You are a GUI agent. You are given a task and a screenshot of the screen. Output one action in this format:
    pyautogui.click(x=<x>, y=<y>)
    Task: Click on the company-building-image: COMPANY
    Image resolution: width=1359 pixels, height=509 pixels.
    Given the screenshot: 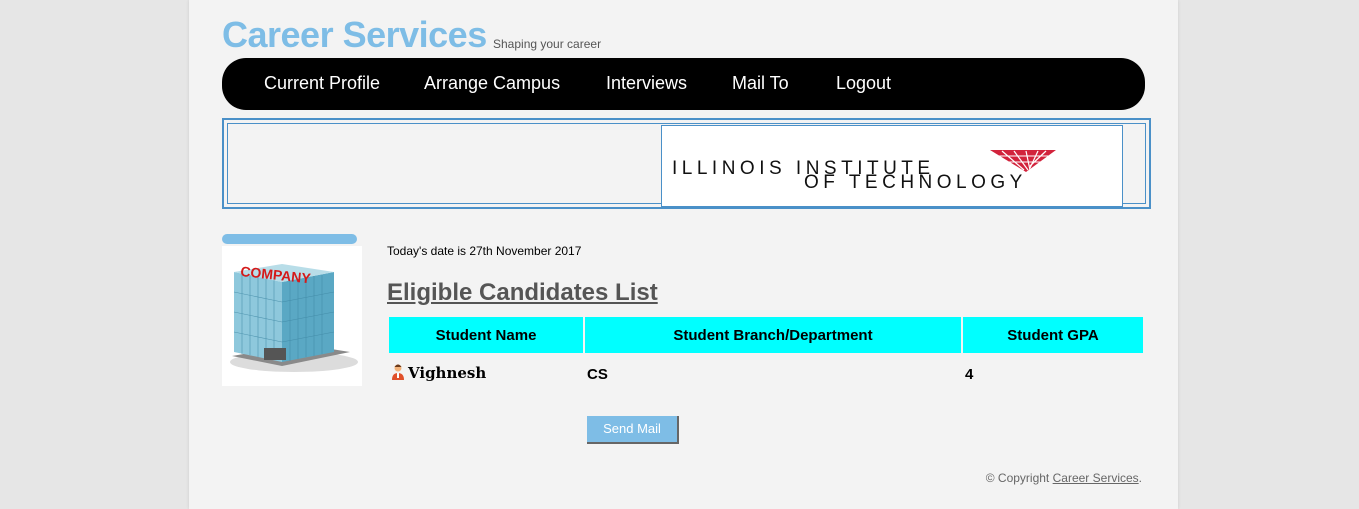 What is the action you would take?
    pyautogui.click(x=292, y=316)
    